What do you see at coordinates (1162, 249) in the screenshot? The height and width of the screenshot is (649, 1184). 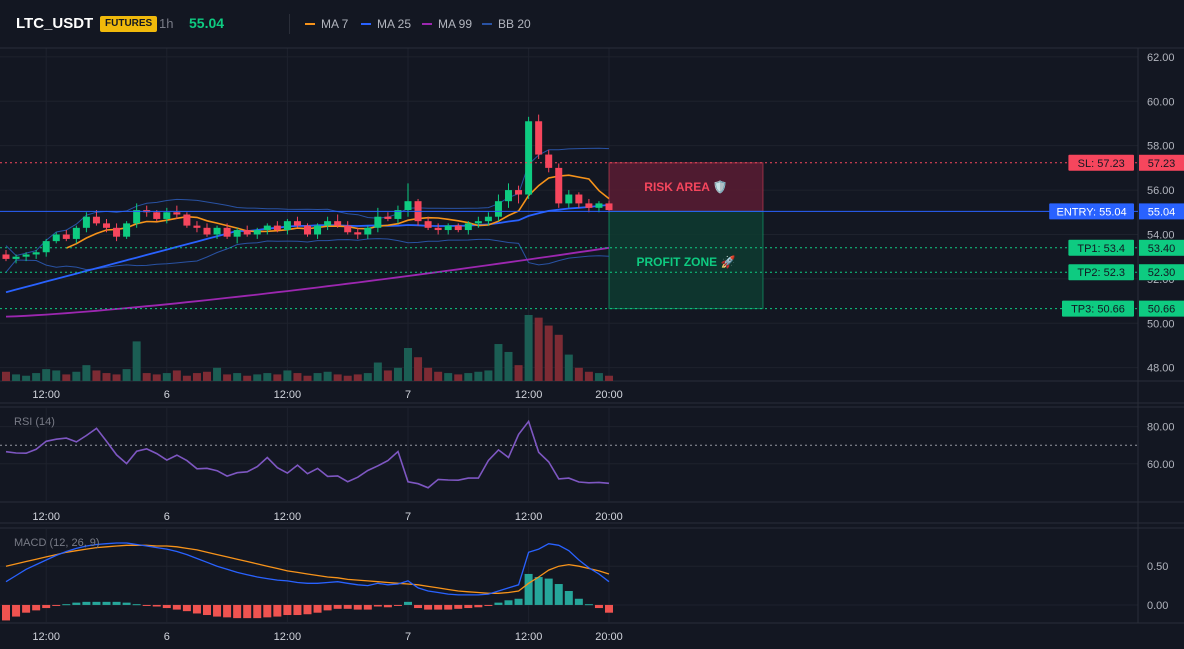 I see `axis-price-text: 53.40` at bounding box center [1162, 249].